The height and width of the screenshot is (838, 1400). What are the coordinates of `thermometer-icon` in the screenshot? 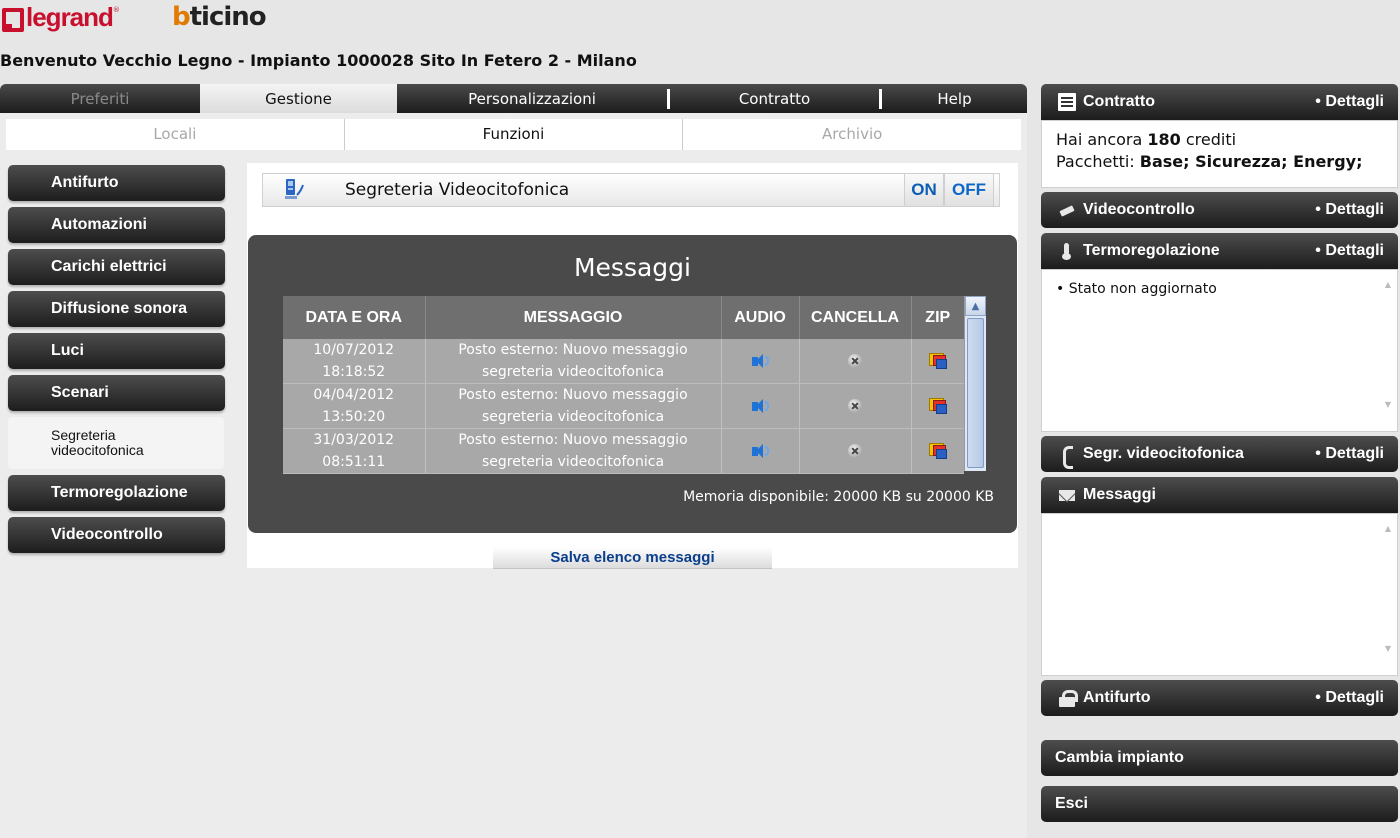 It's located at (1067, 251).